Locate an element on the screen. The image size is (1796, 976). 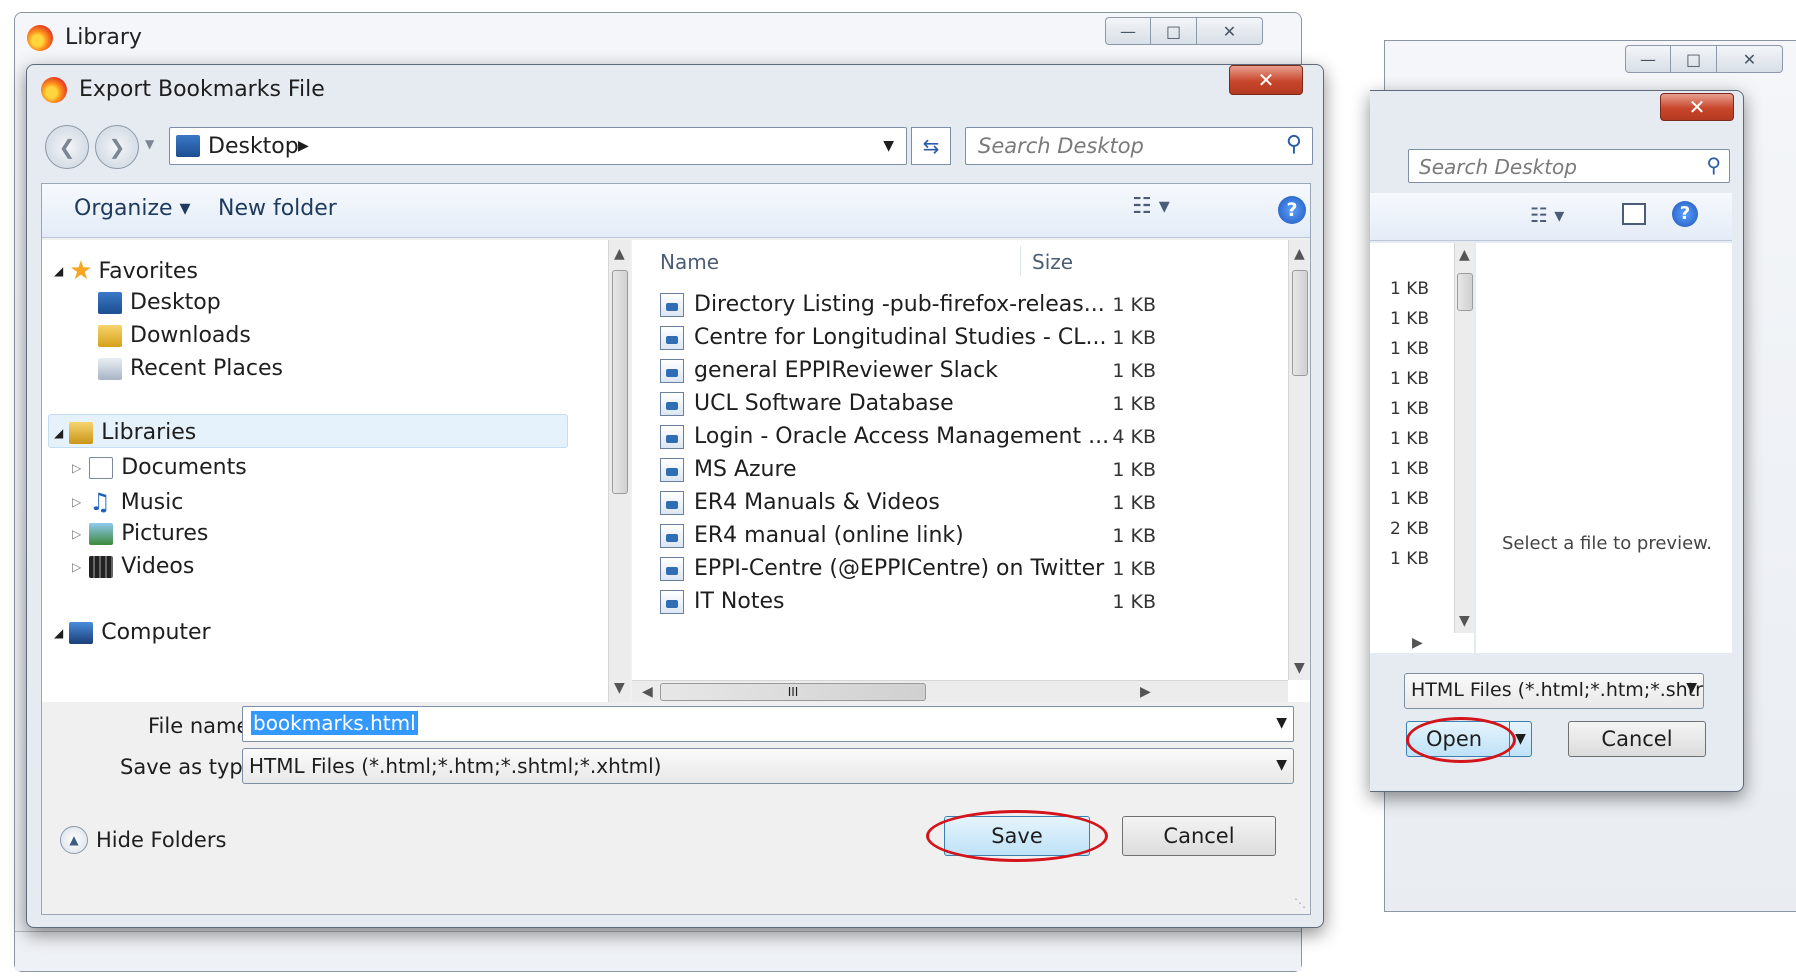
nav-videos: ▷ Videos is located at coordinates (133, 566).